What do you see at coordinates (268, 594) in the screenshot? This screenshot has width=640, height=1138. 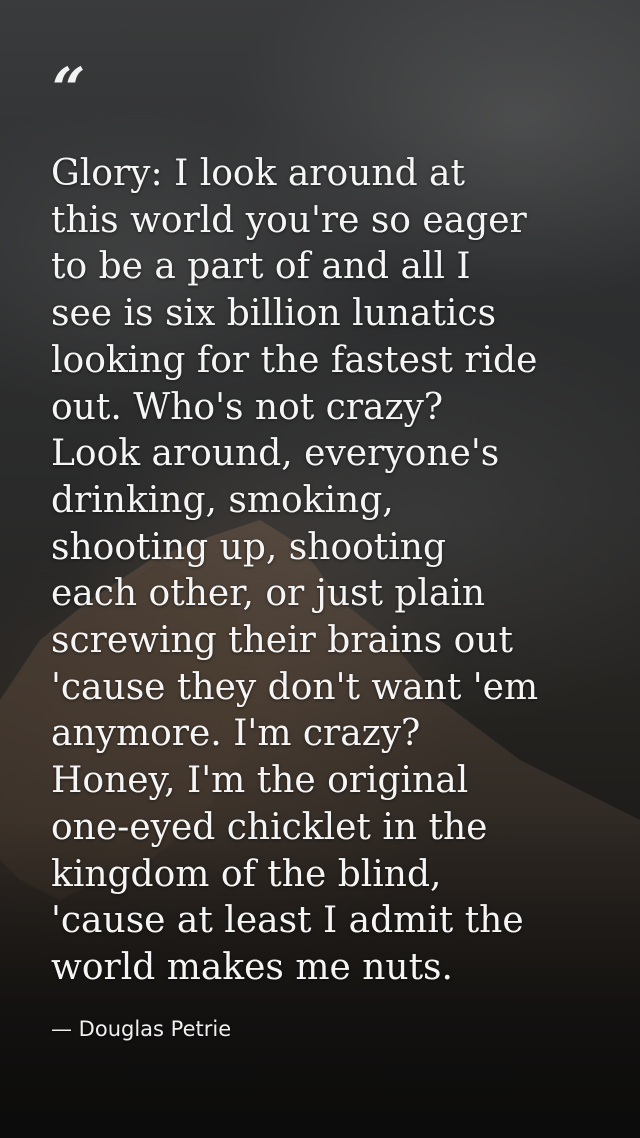 I see `quote-line: each other, or just plain` at bounding box center [268, 594].